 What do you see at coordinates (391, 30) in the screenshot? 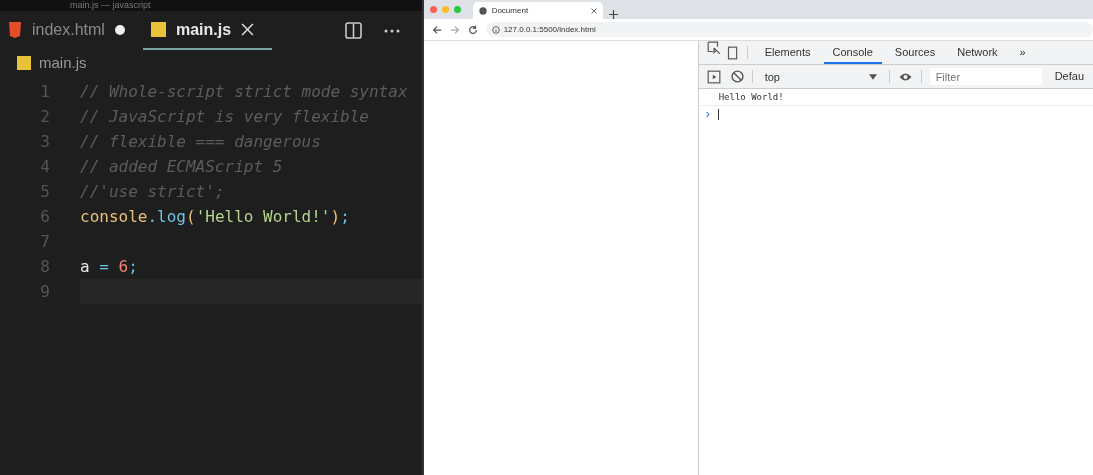
I see `more-icon` at bounding box center [391, 30].